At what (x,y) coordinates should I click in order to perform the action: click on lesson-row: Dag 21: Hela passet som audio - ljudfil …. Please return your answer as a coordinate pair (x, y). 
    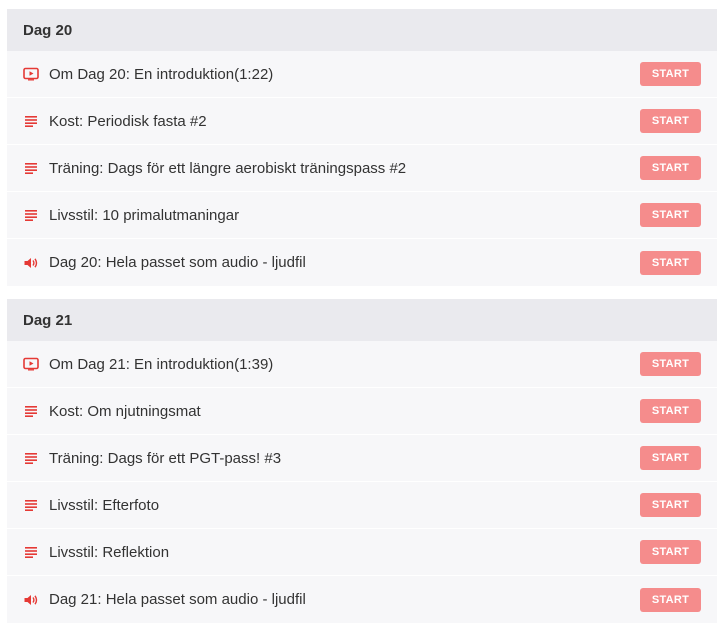
    Looking at the image, I should click on (362, 599).